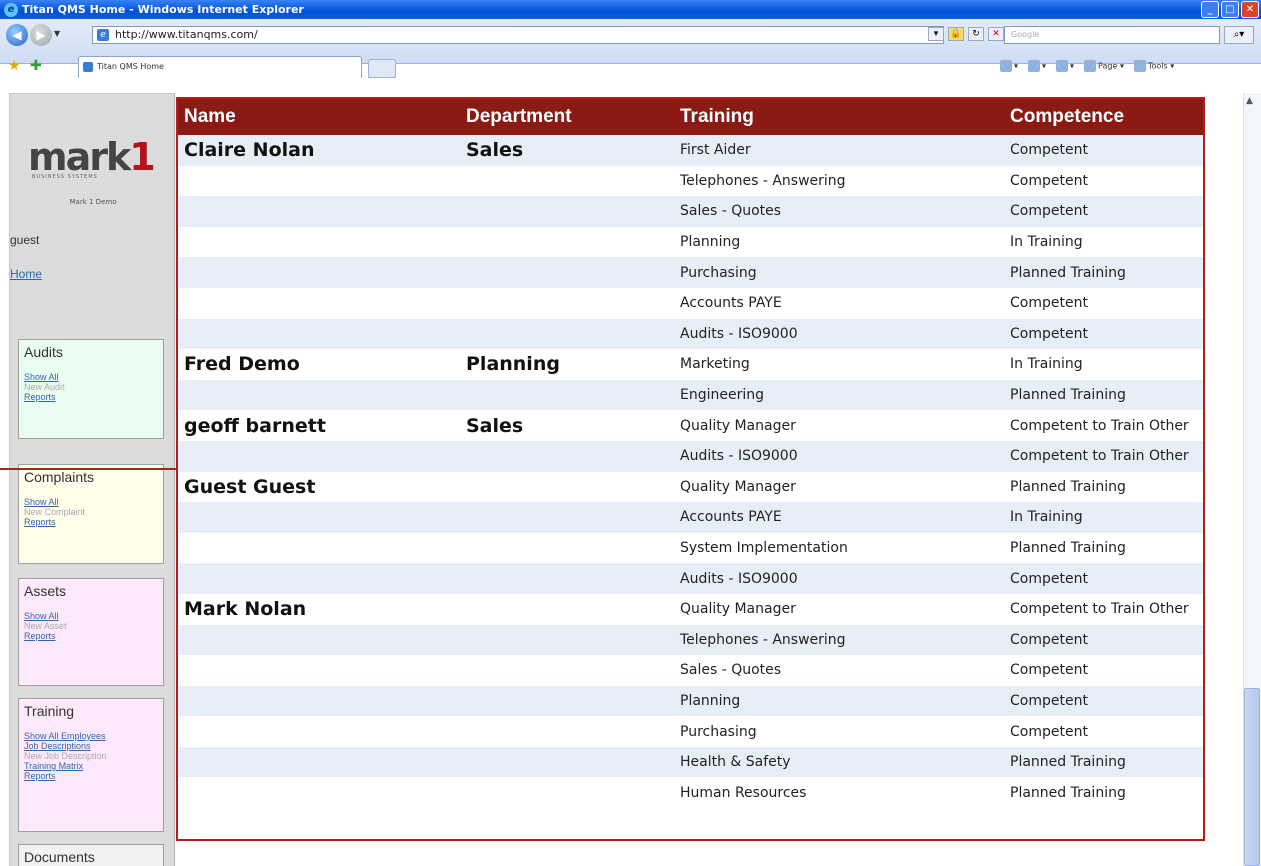 Image resolution: width=1261 pixels, height=866 pixels. Describe the element at coordinates (1153, 66) in the screenshot. I see `tools-menu: Tools ▾` at that location.